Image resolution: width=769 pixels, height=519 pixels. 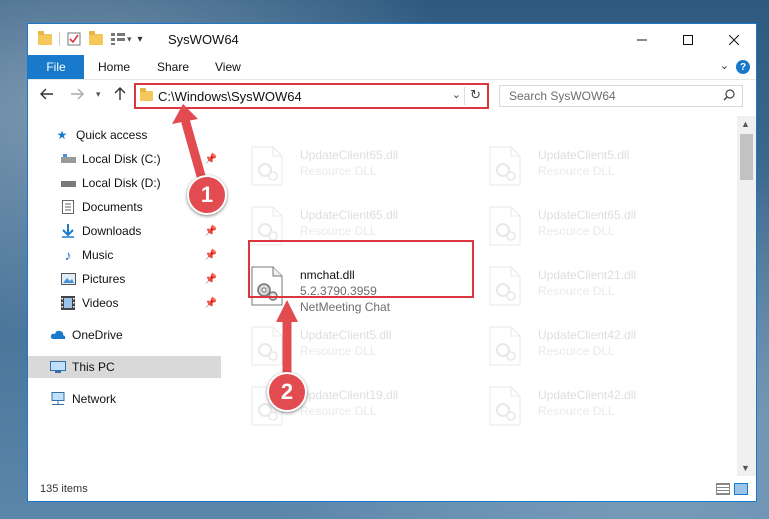 What do you see at coordinates (235, 244) in the screenshot?
I see `annotation-overlay` at bounding box center [235, 244].